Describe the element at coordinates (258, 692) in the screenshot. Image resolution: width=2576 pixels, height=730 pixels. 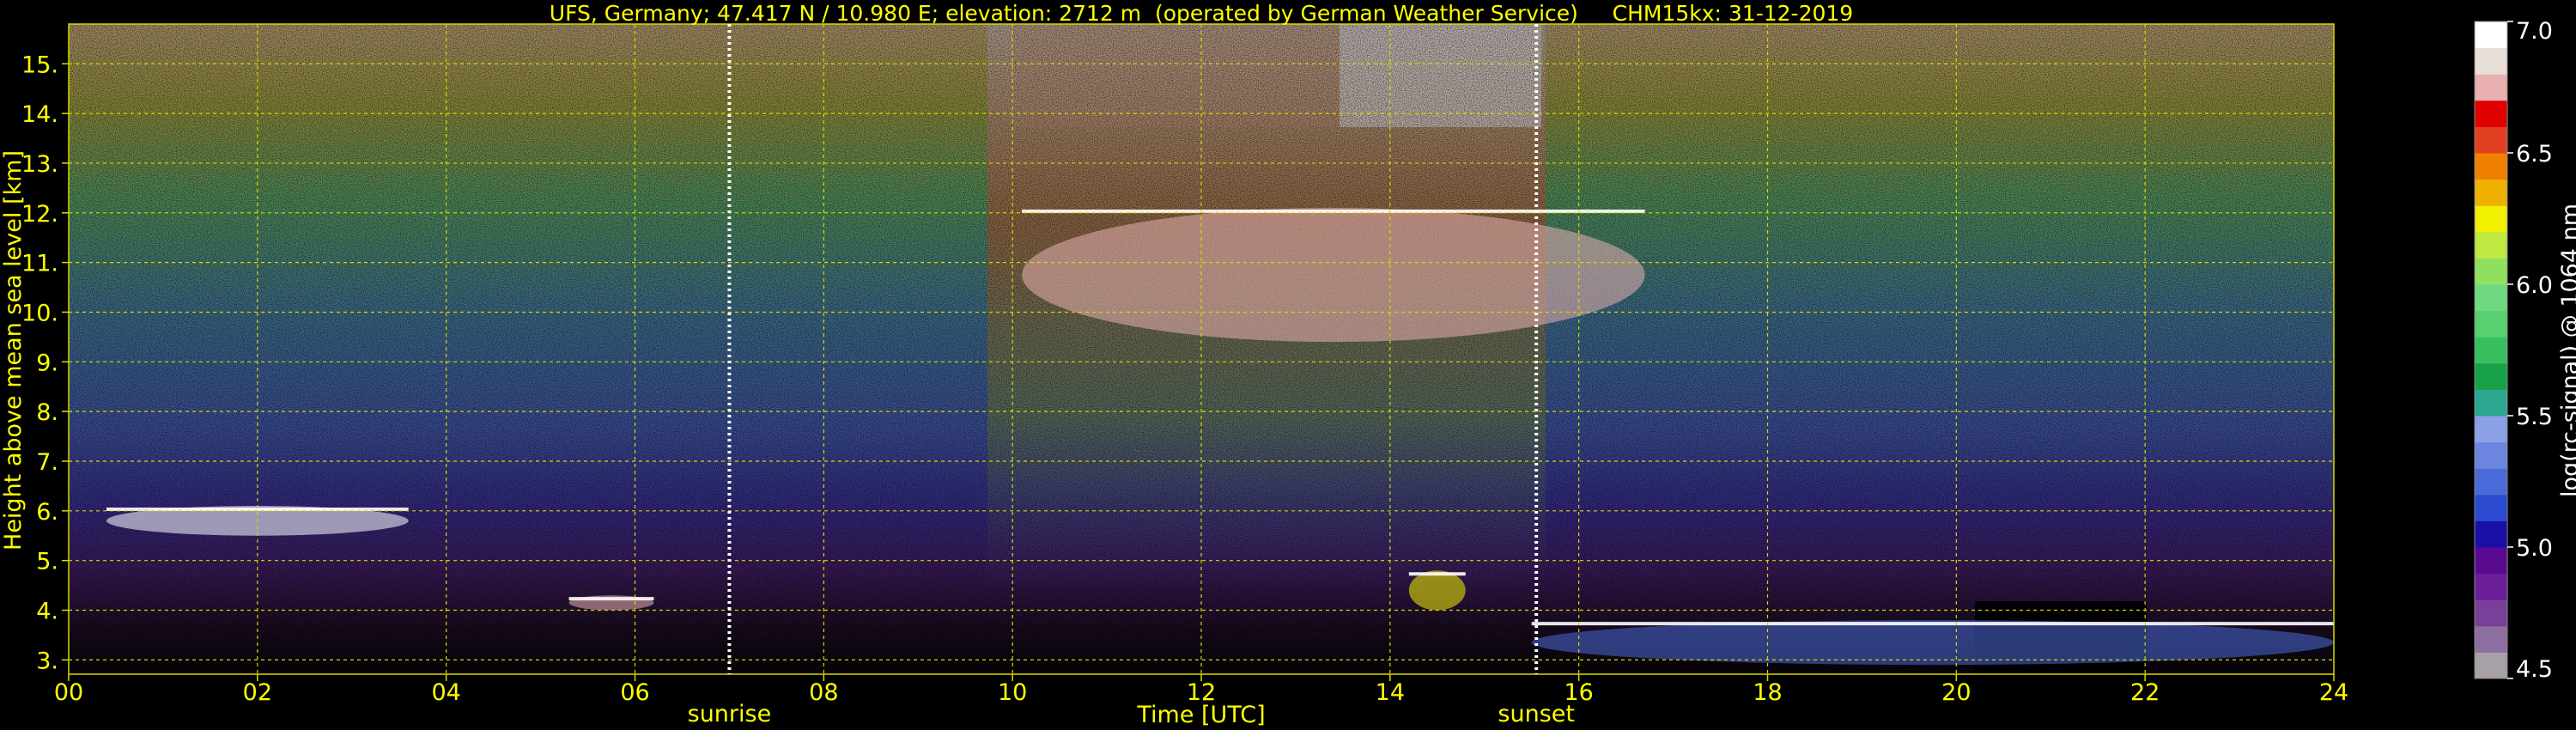
I see `x-tick-label: 02` at that location.